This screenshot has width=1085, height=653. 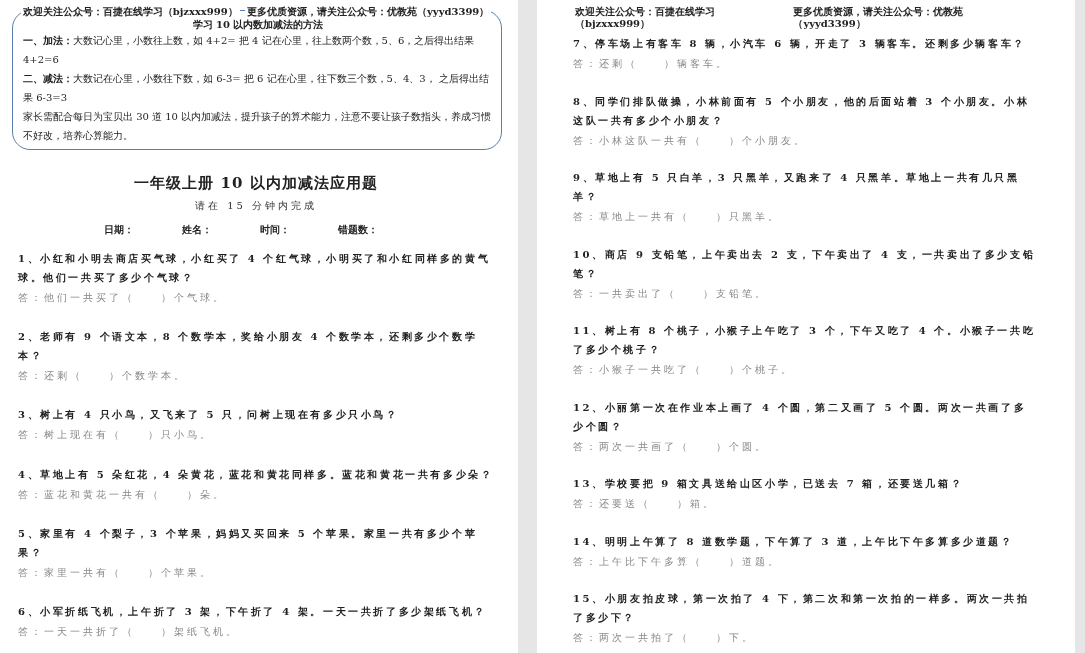 I want to click on worksheet-title: 一年级上册 10 以内加减法应用题, so click(x=256, y=183).